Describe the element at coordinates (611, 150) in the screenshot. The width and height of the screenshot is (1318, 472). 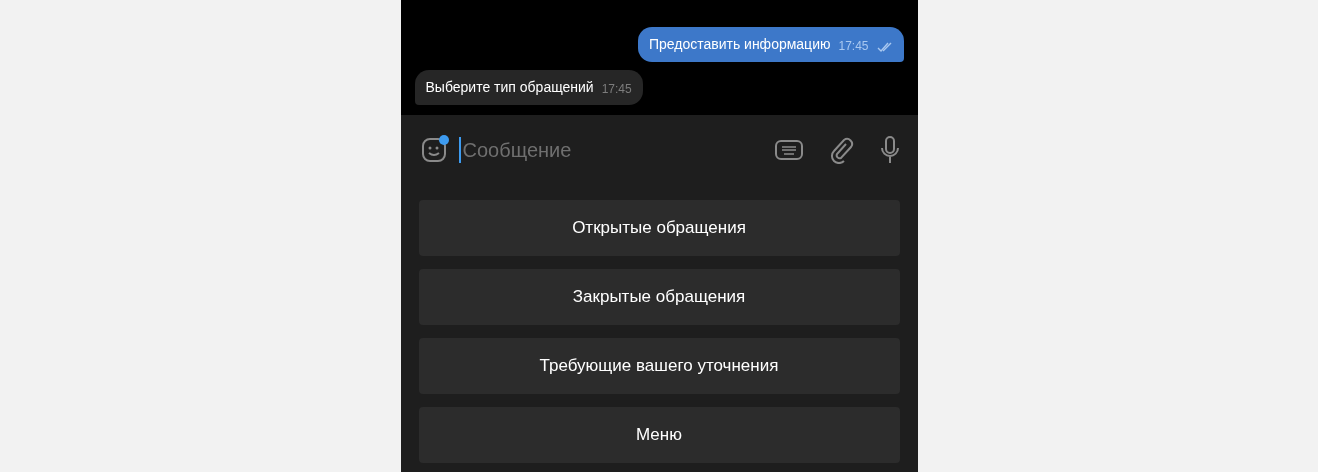
I see `message-input: Сообщение` at that location.